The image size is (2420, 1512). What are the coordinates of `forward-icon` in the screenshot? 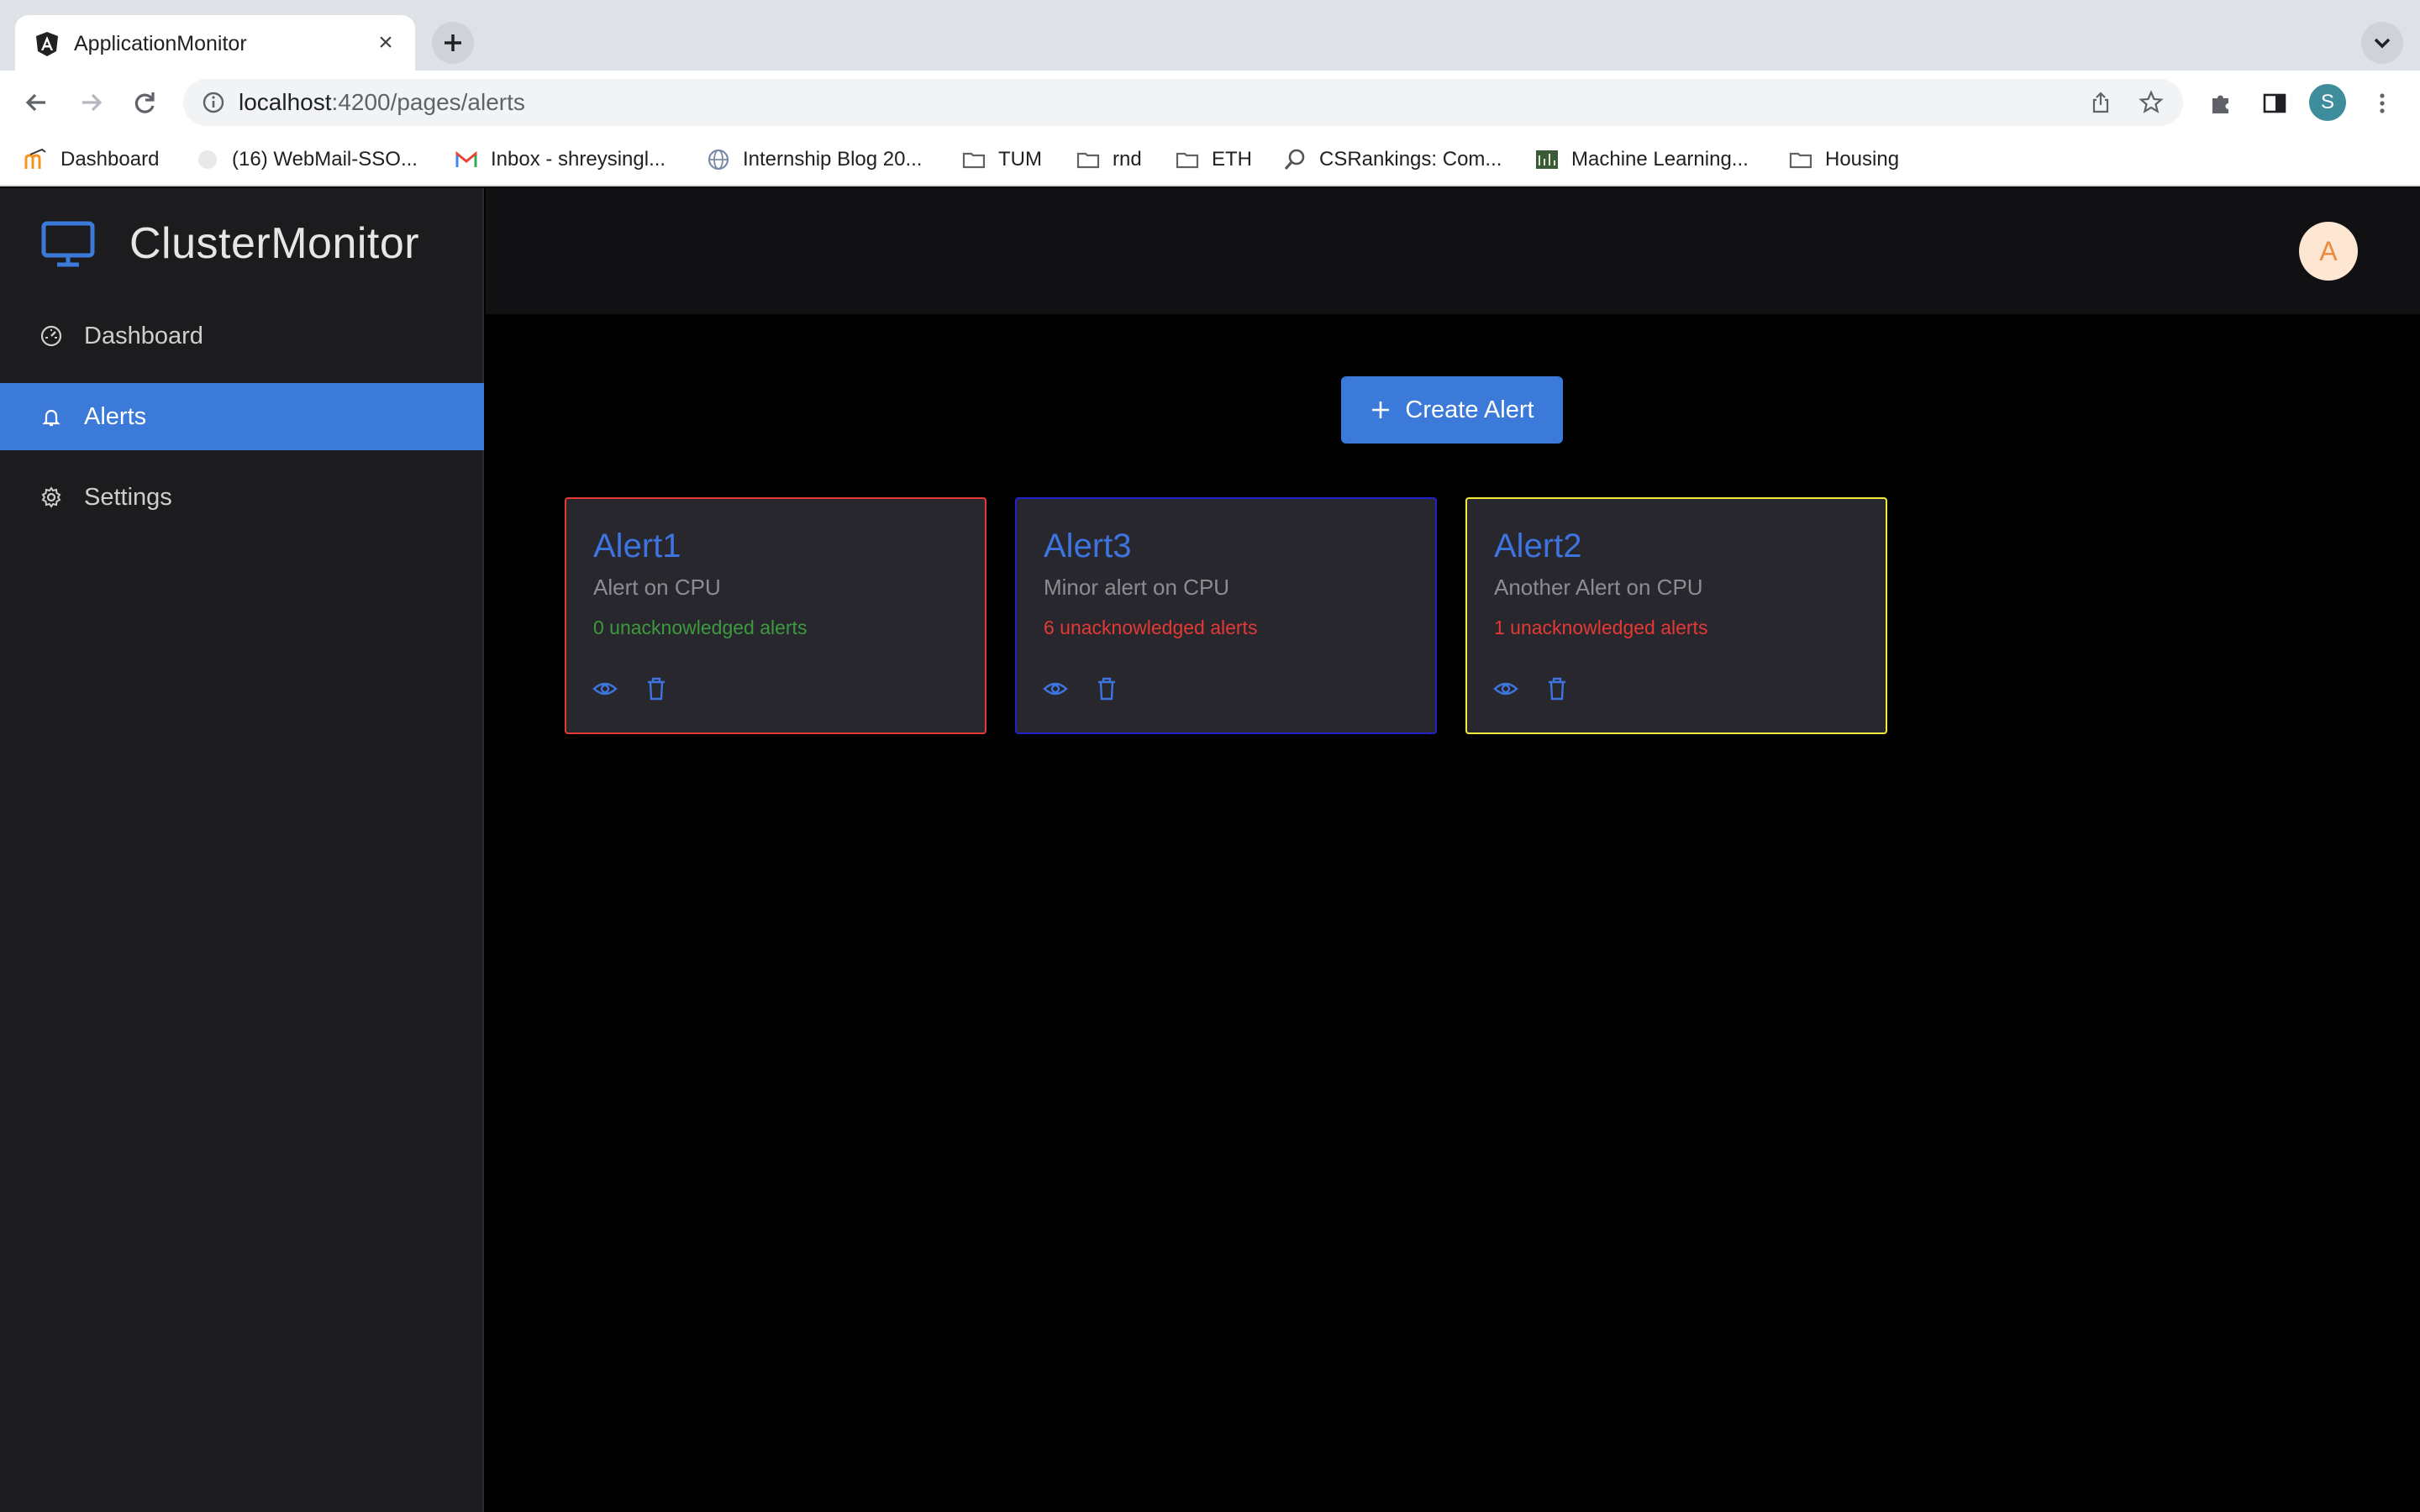 It's located at (91, 102).